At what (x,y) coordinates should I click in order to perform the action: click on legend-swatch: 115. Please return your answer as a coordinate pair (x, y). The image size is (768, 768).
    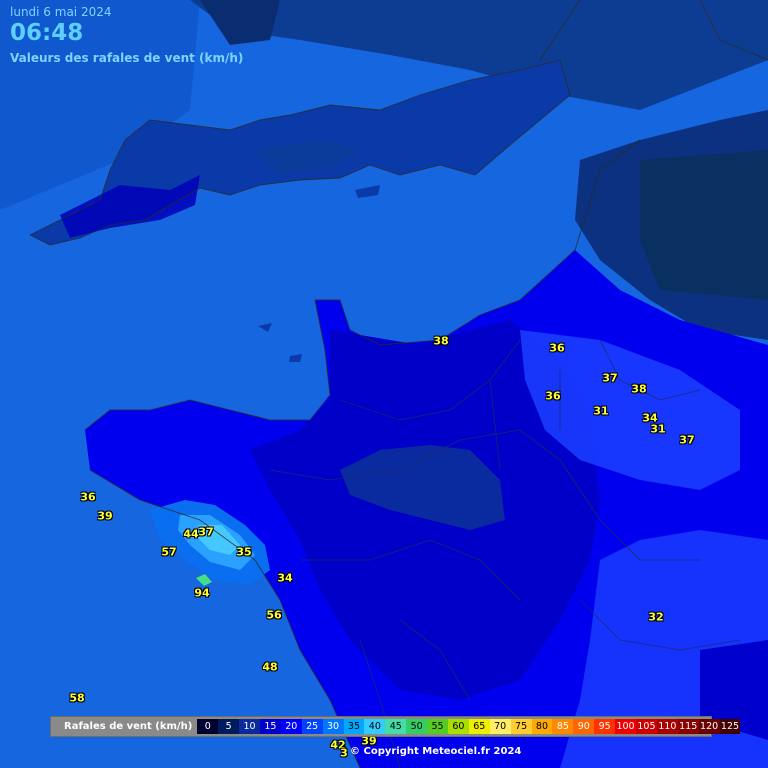
    Looking at the image, I should click on (688, 726).